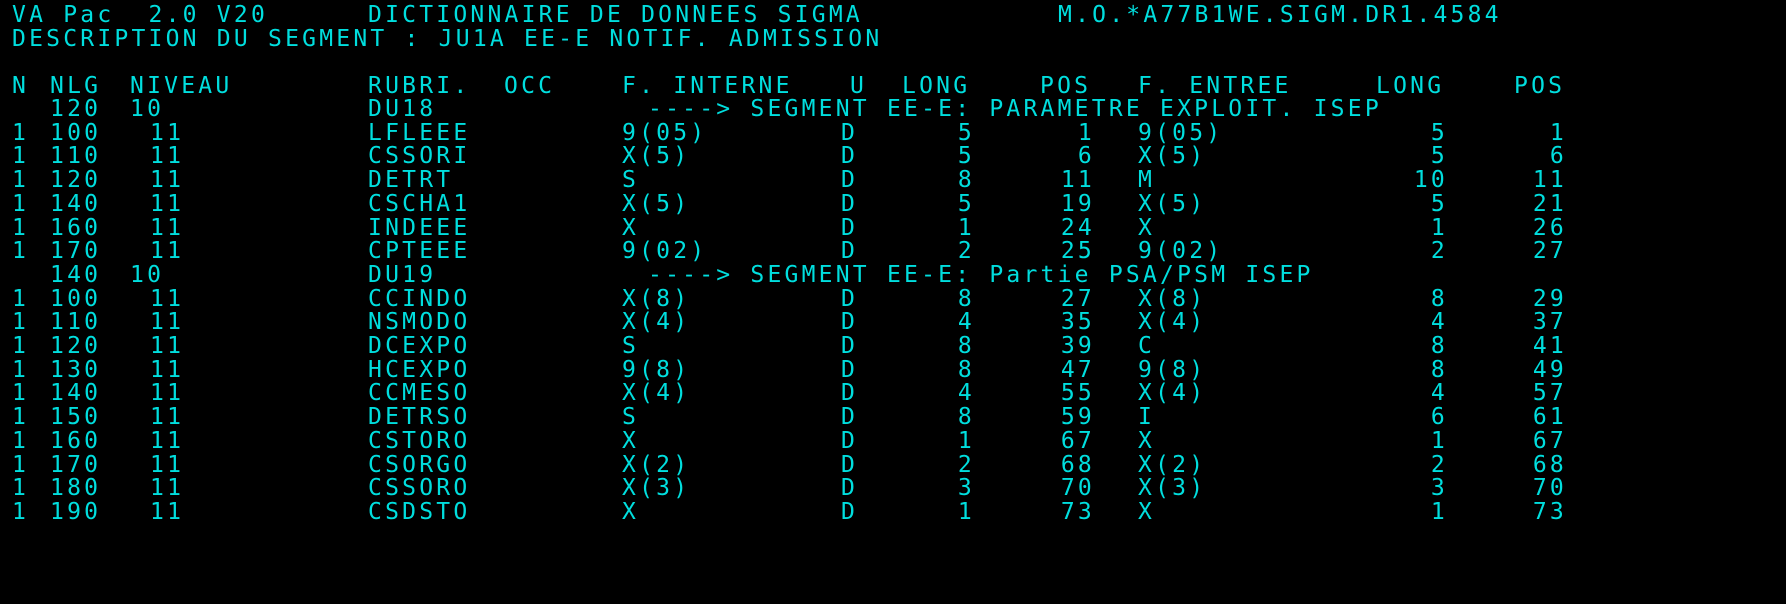  I want to click on dictionary-title: DICTIONNAIRE DE DONNEES SIGMA, so click(615, 15).